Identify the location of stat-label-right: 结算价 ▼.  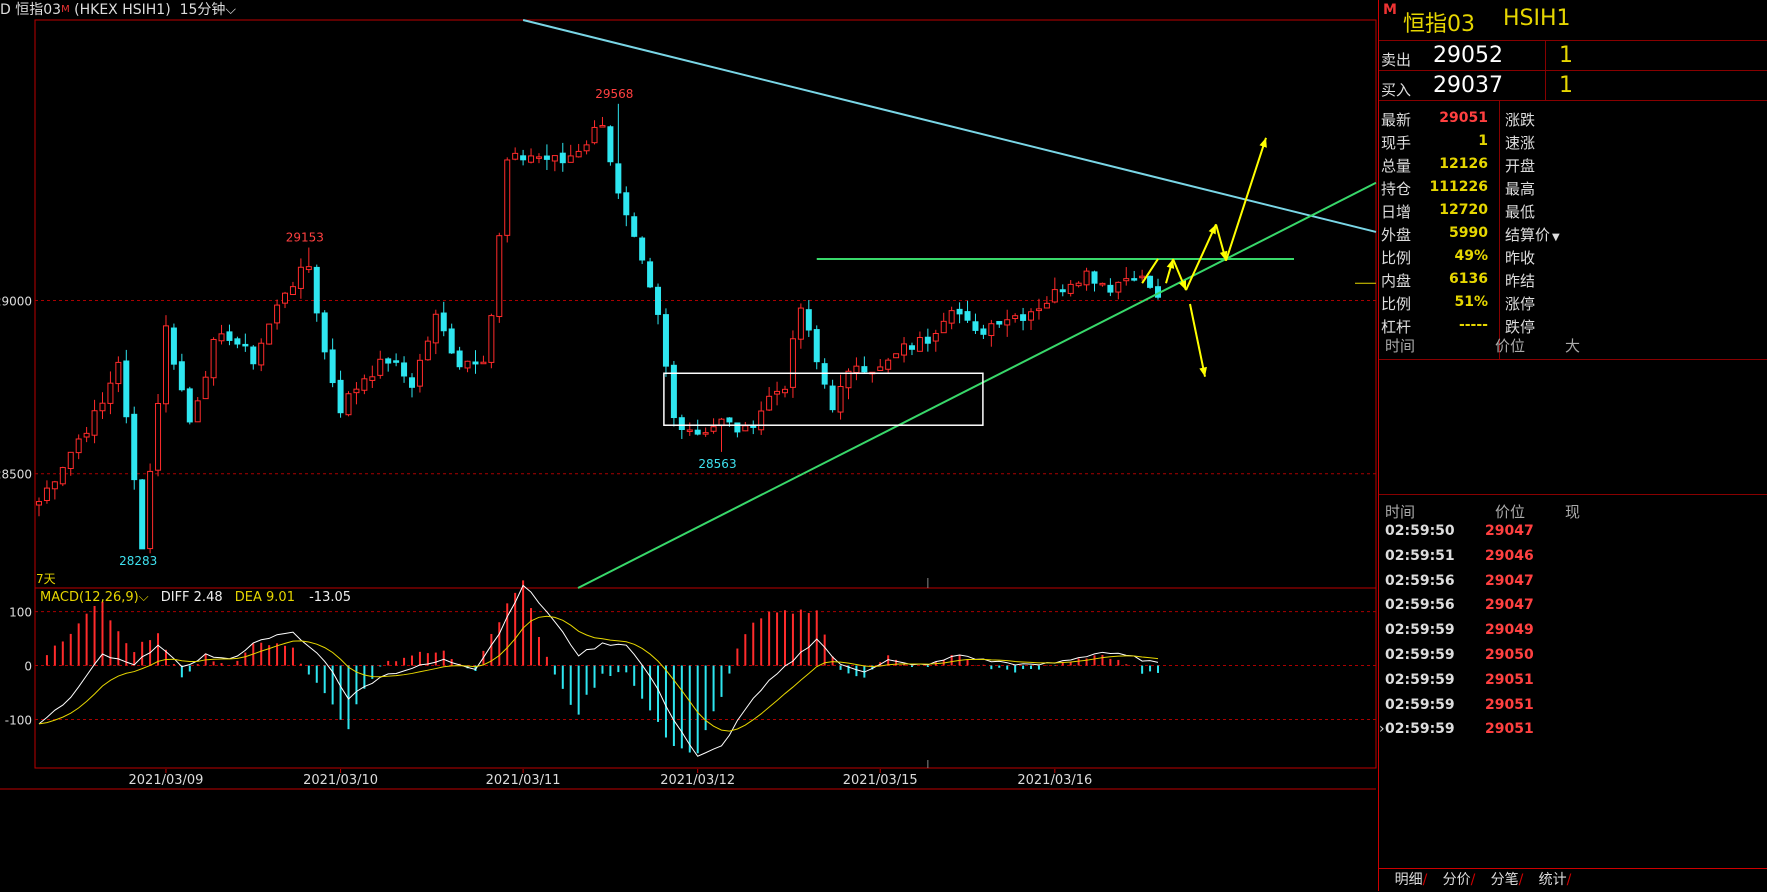
(1532, 234).